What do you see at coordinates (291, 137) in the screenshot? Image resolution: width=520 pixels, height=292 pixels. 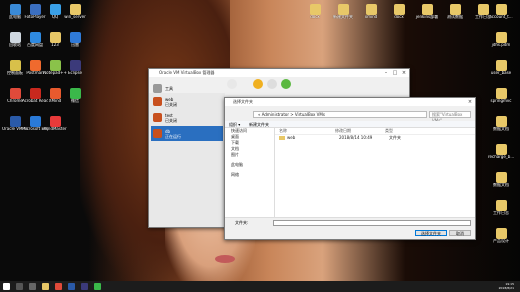 I see `file-name: web` at bounding box center [291, 137].